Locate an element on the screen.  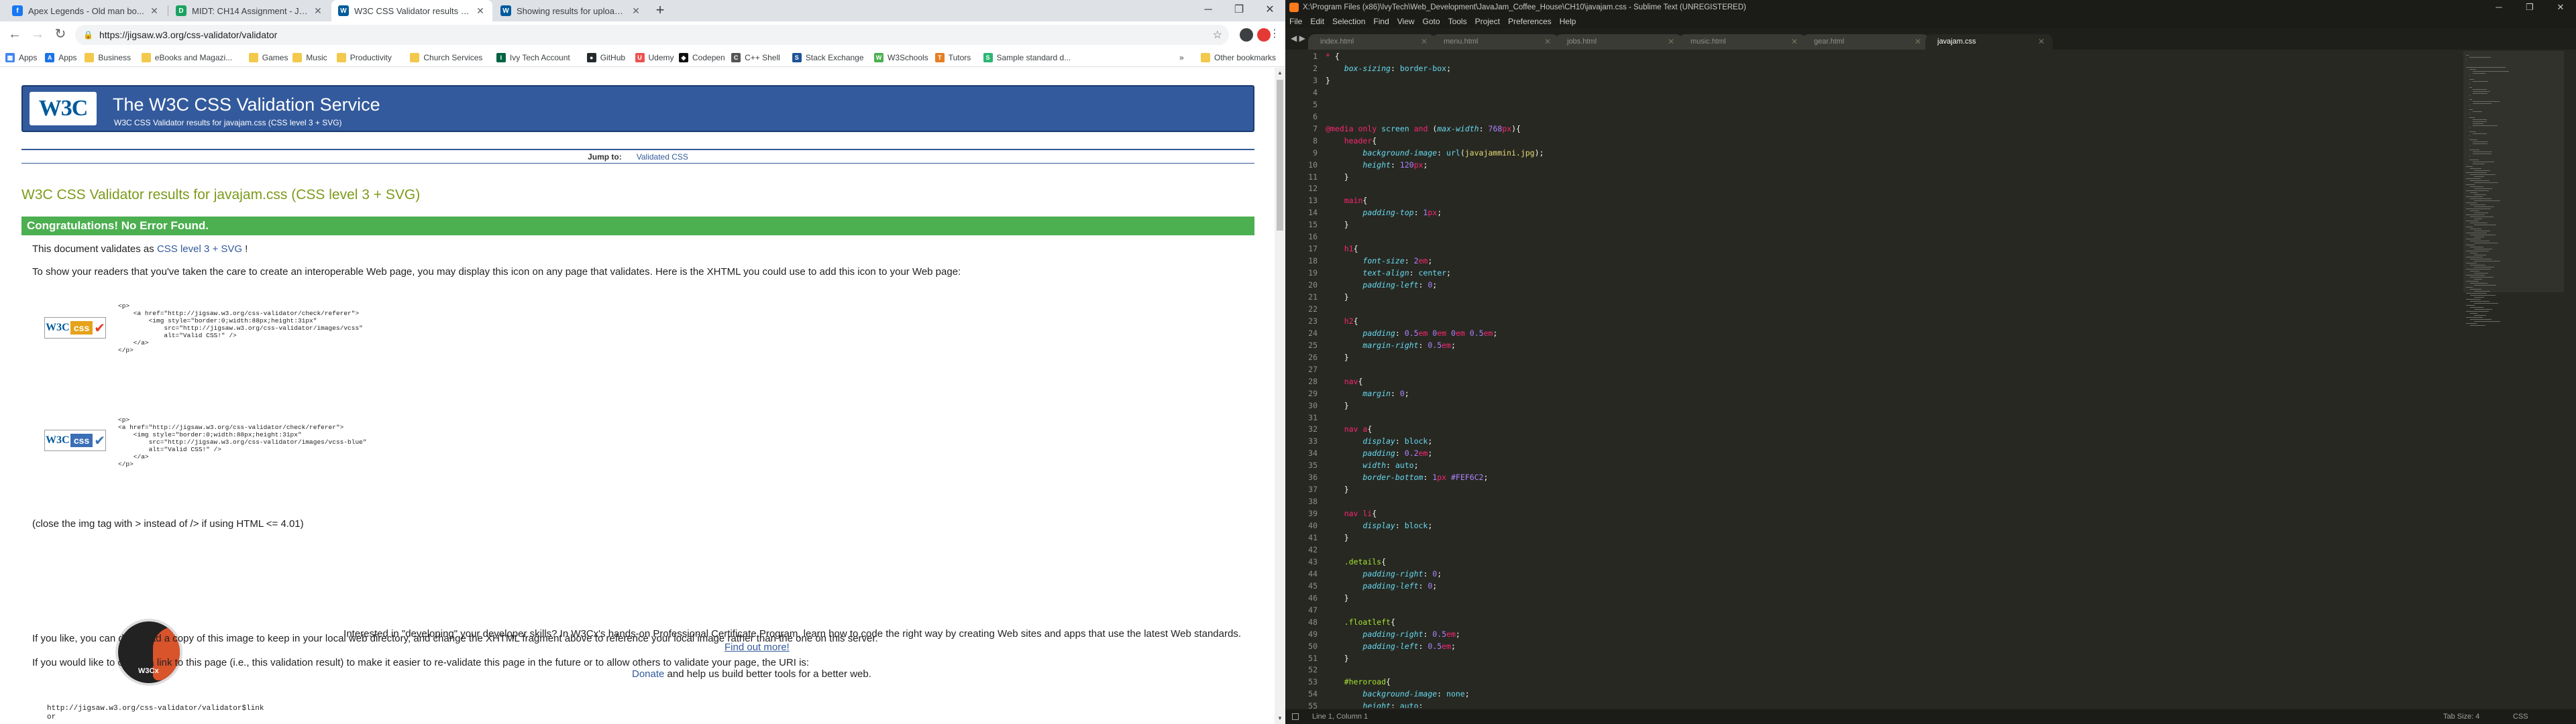
page-scrollbar: ▲ ▼ is located at coordinates (1280, 396).